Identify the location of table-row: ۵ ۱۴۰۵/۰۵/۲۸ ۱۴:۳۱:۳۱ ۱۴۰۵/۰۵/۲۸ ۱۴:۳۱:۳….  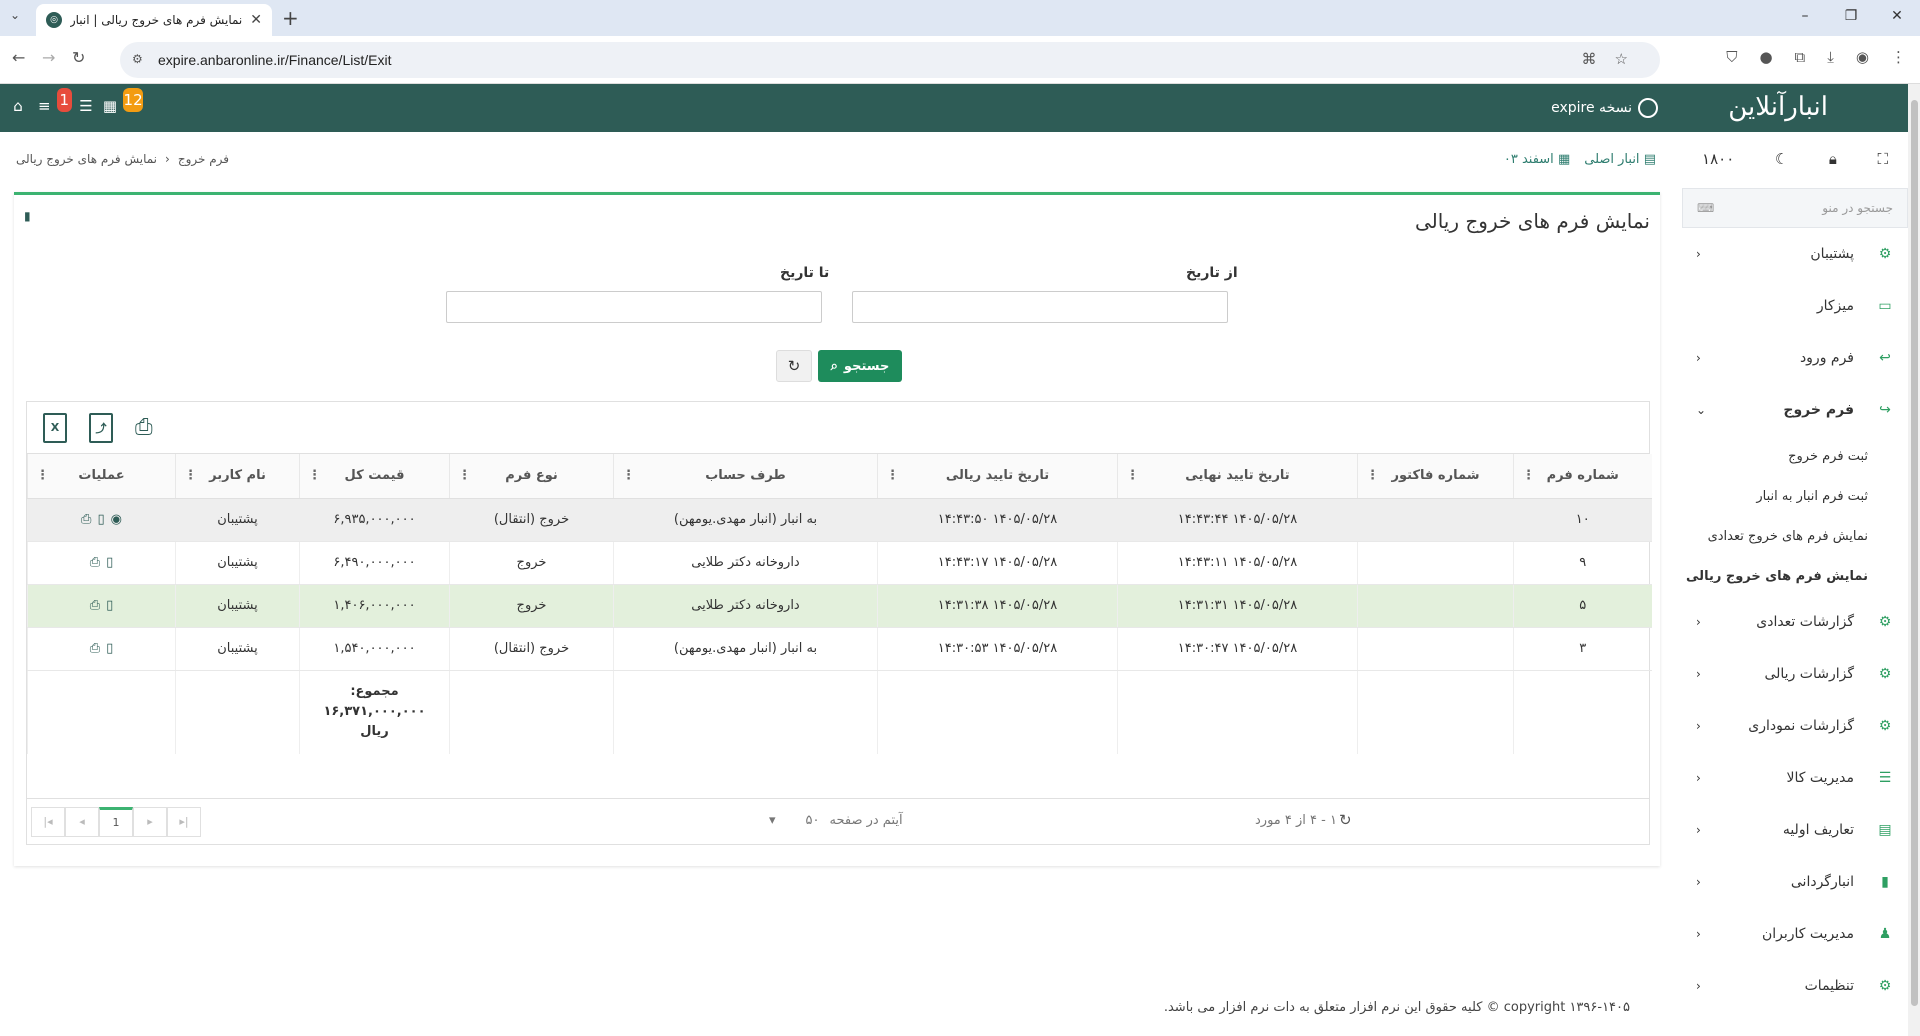
(839, 606).